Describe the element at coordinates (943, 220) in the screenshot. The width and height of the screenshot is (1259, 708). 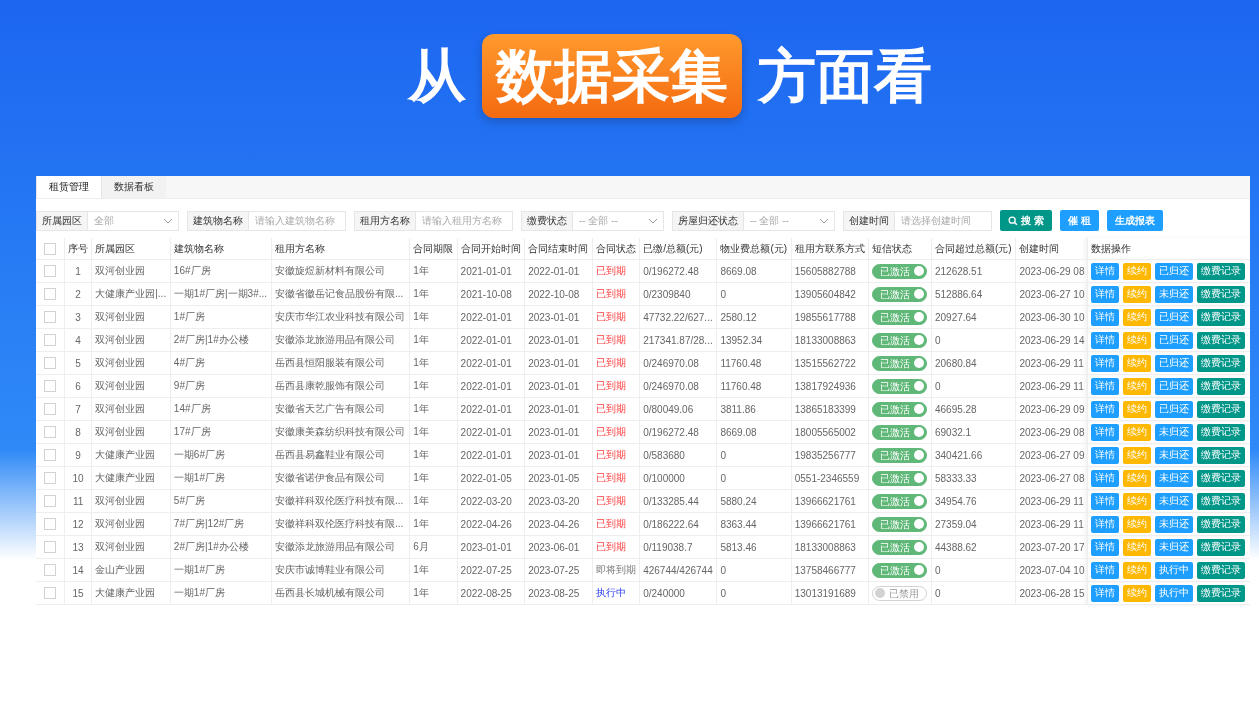
I see `input-field: 请选择创建时间` at that location.